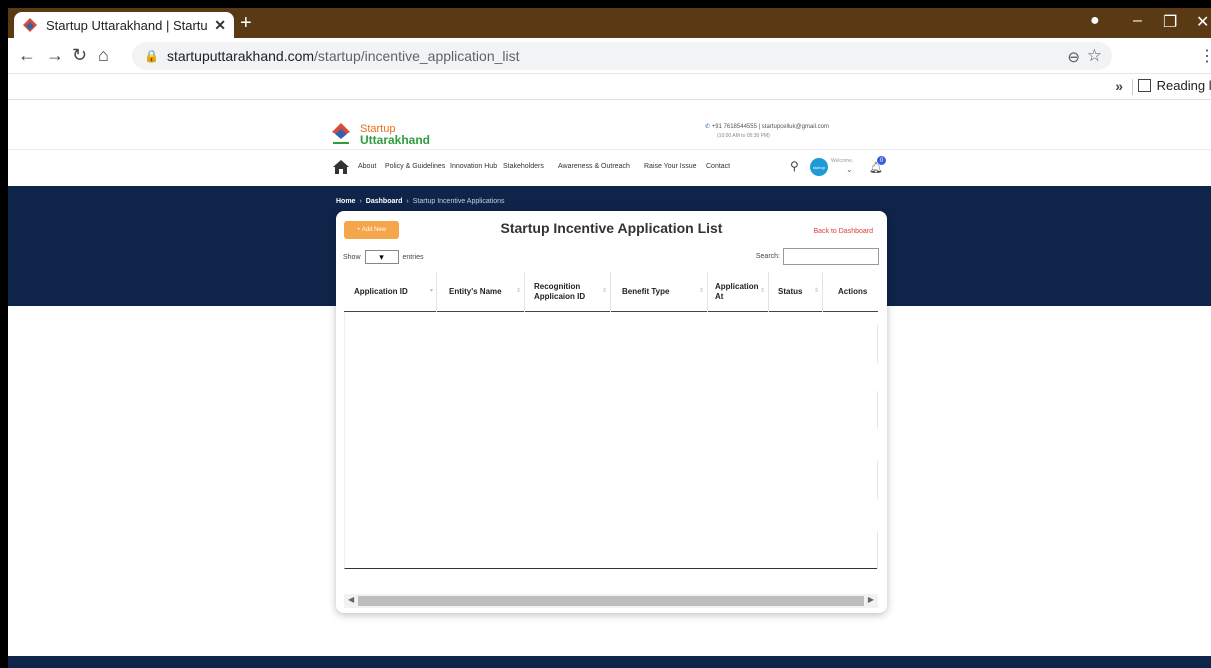  I want to click on nav-awareness: Awareness & Outreach, so click(594, 166).